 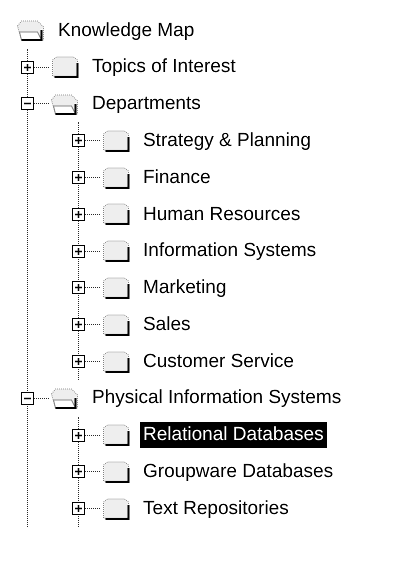 I want to click on tree-item: Topics of Interest, so click(x=164, y=67).